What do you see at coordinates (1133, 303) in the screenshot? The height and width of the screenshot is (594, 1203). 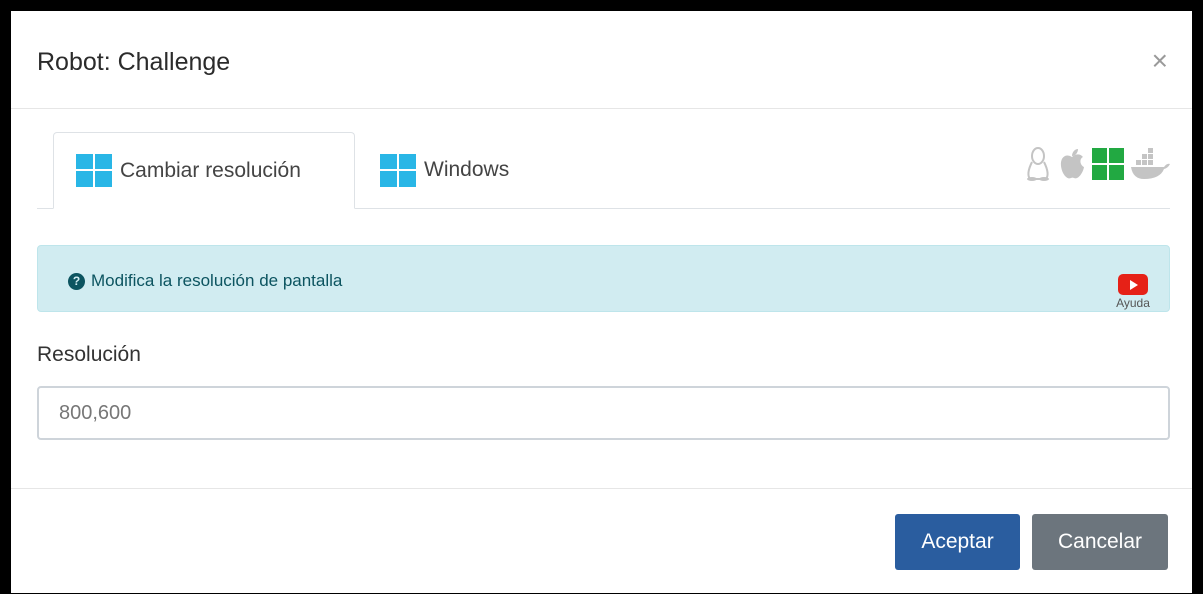 I see `help-label: Ayuda` at bounding box center [1133, 303].